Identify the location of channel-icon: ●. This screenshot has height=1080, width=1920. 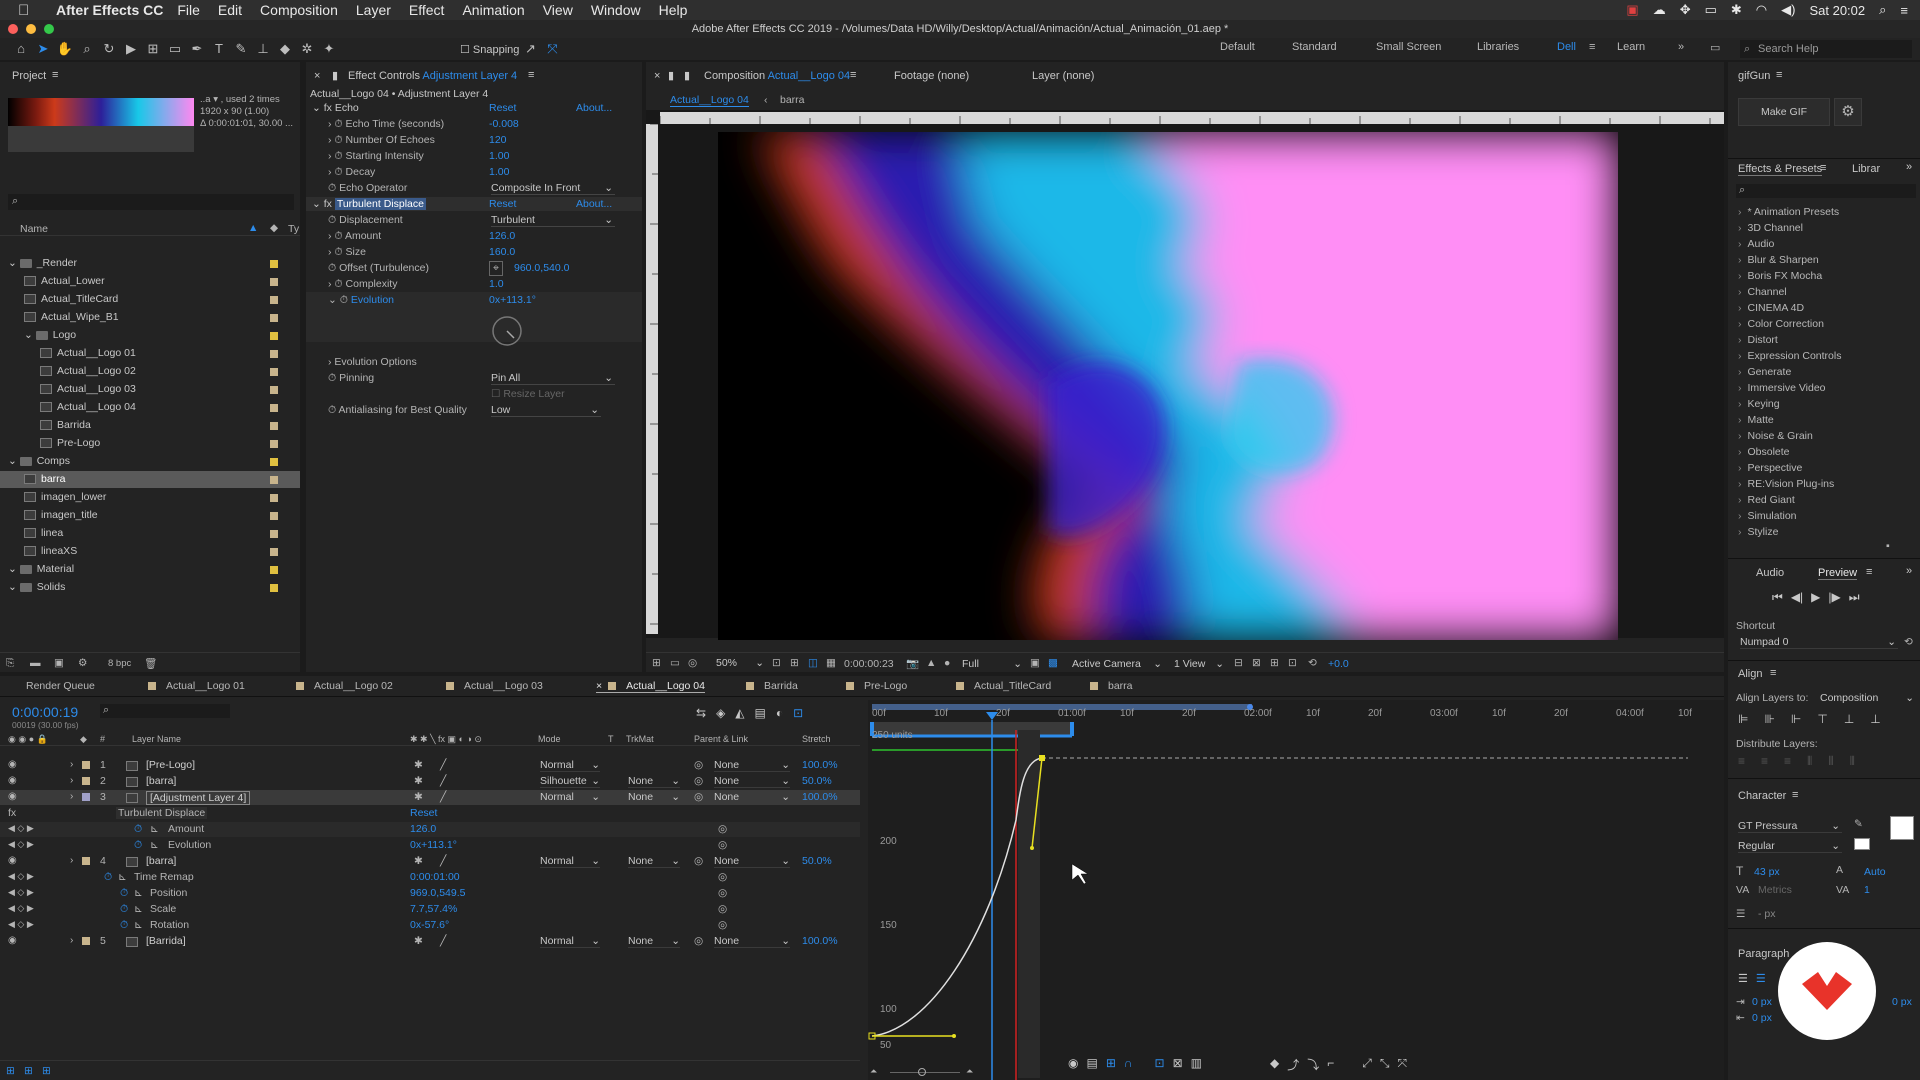
(947, 663).